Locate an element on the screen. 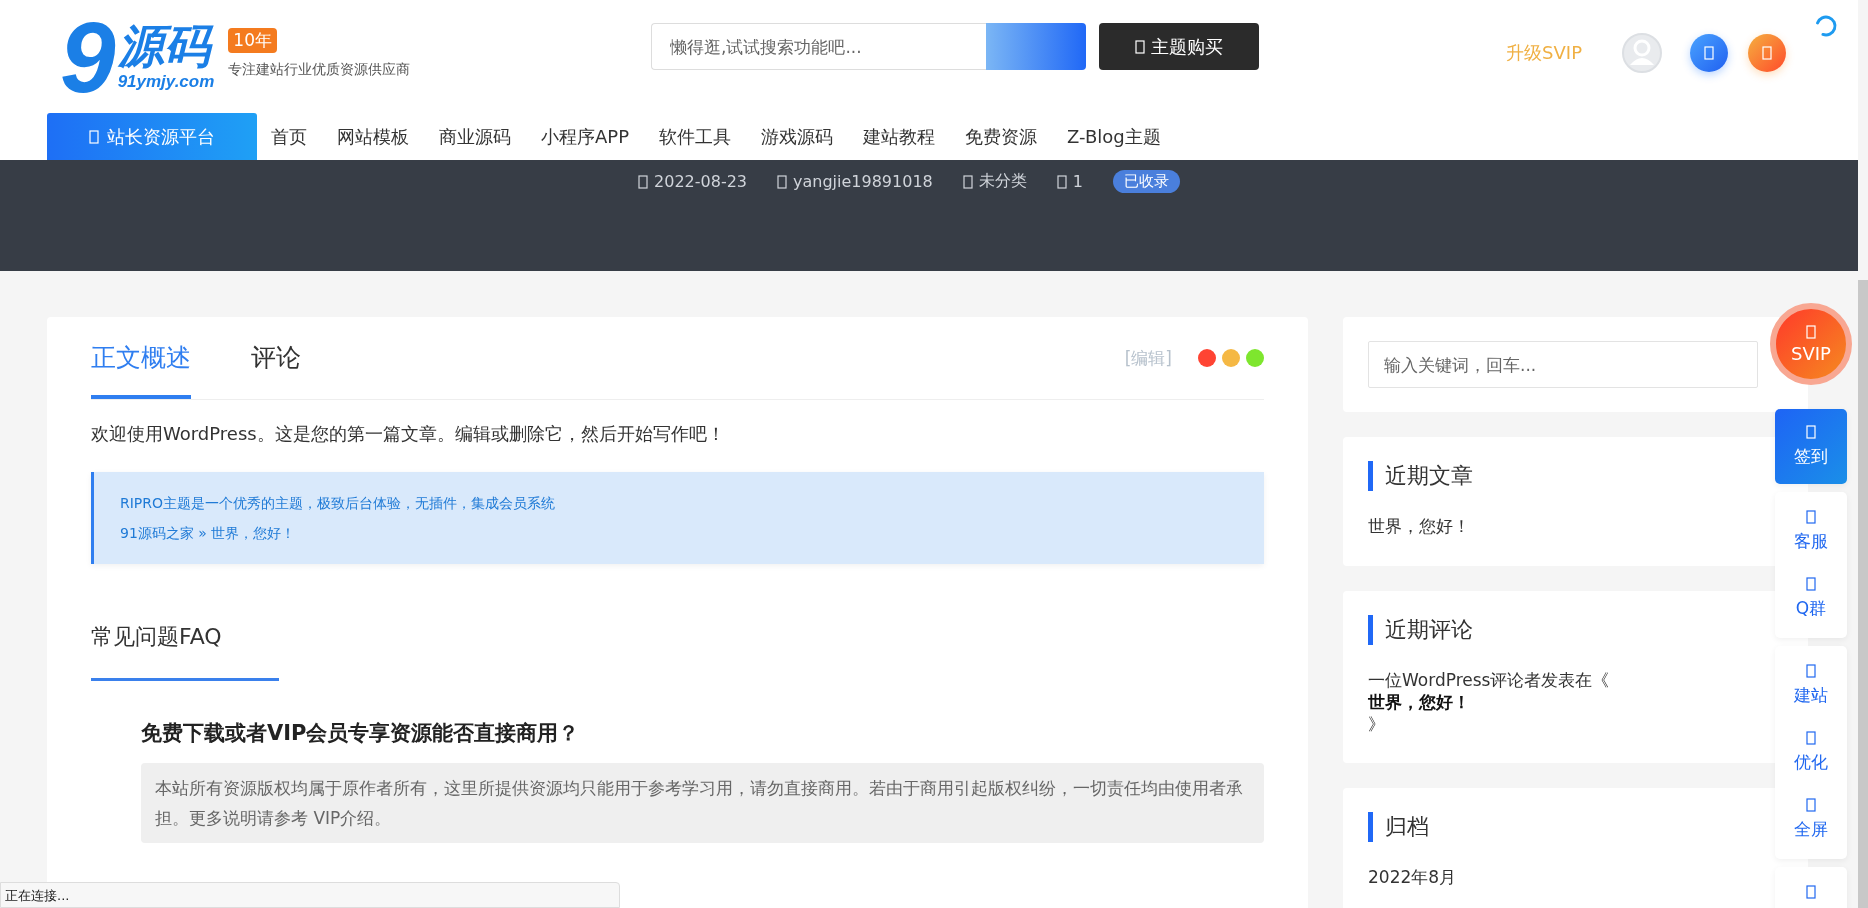 The width and height of the screenshot is (1868, 908). slogan: 专注建站行业优质资源供应商 is located at coordinates (319, 70).